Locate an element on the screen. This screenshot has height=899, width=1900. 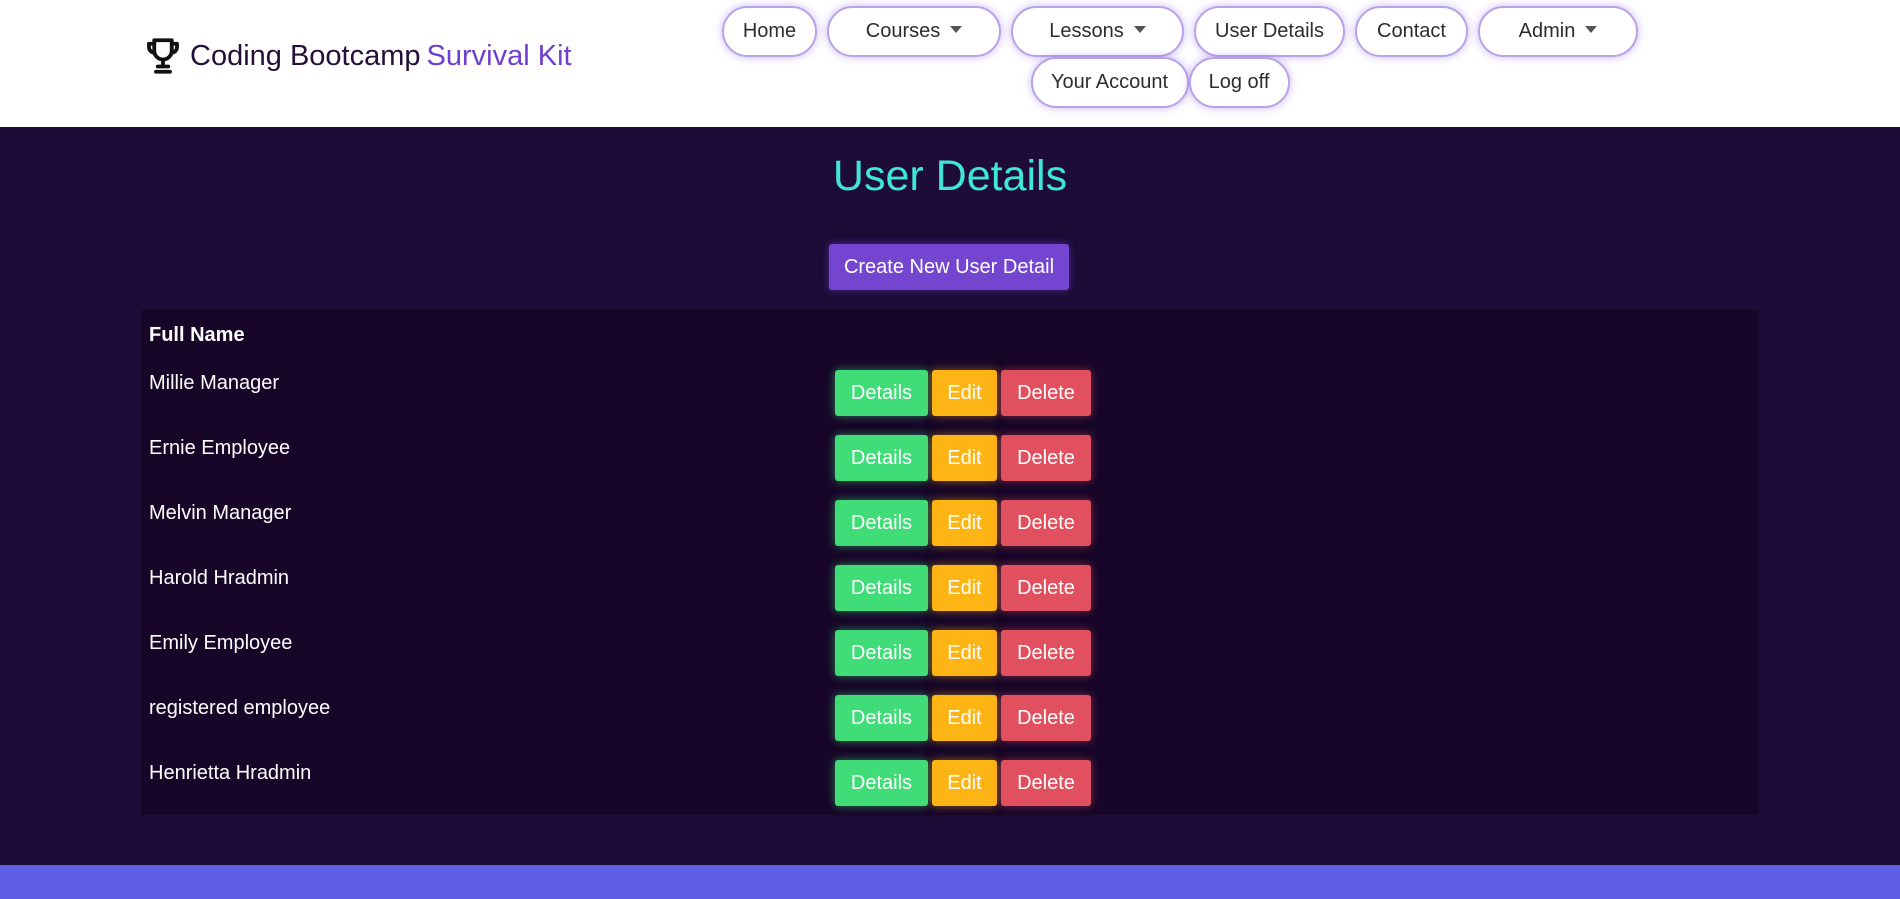
nav-your-account-label: Your Account is located at coordinates (1109, 82).